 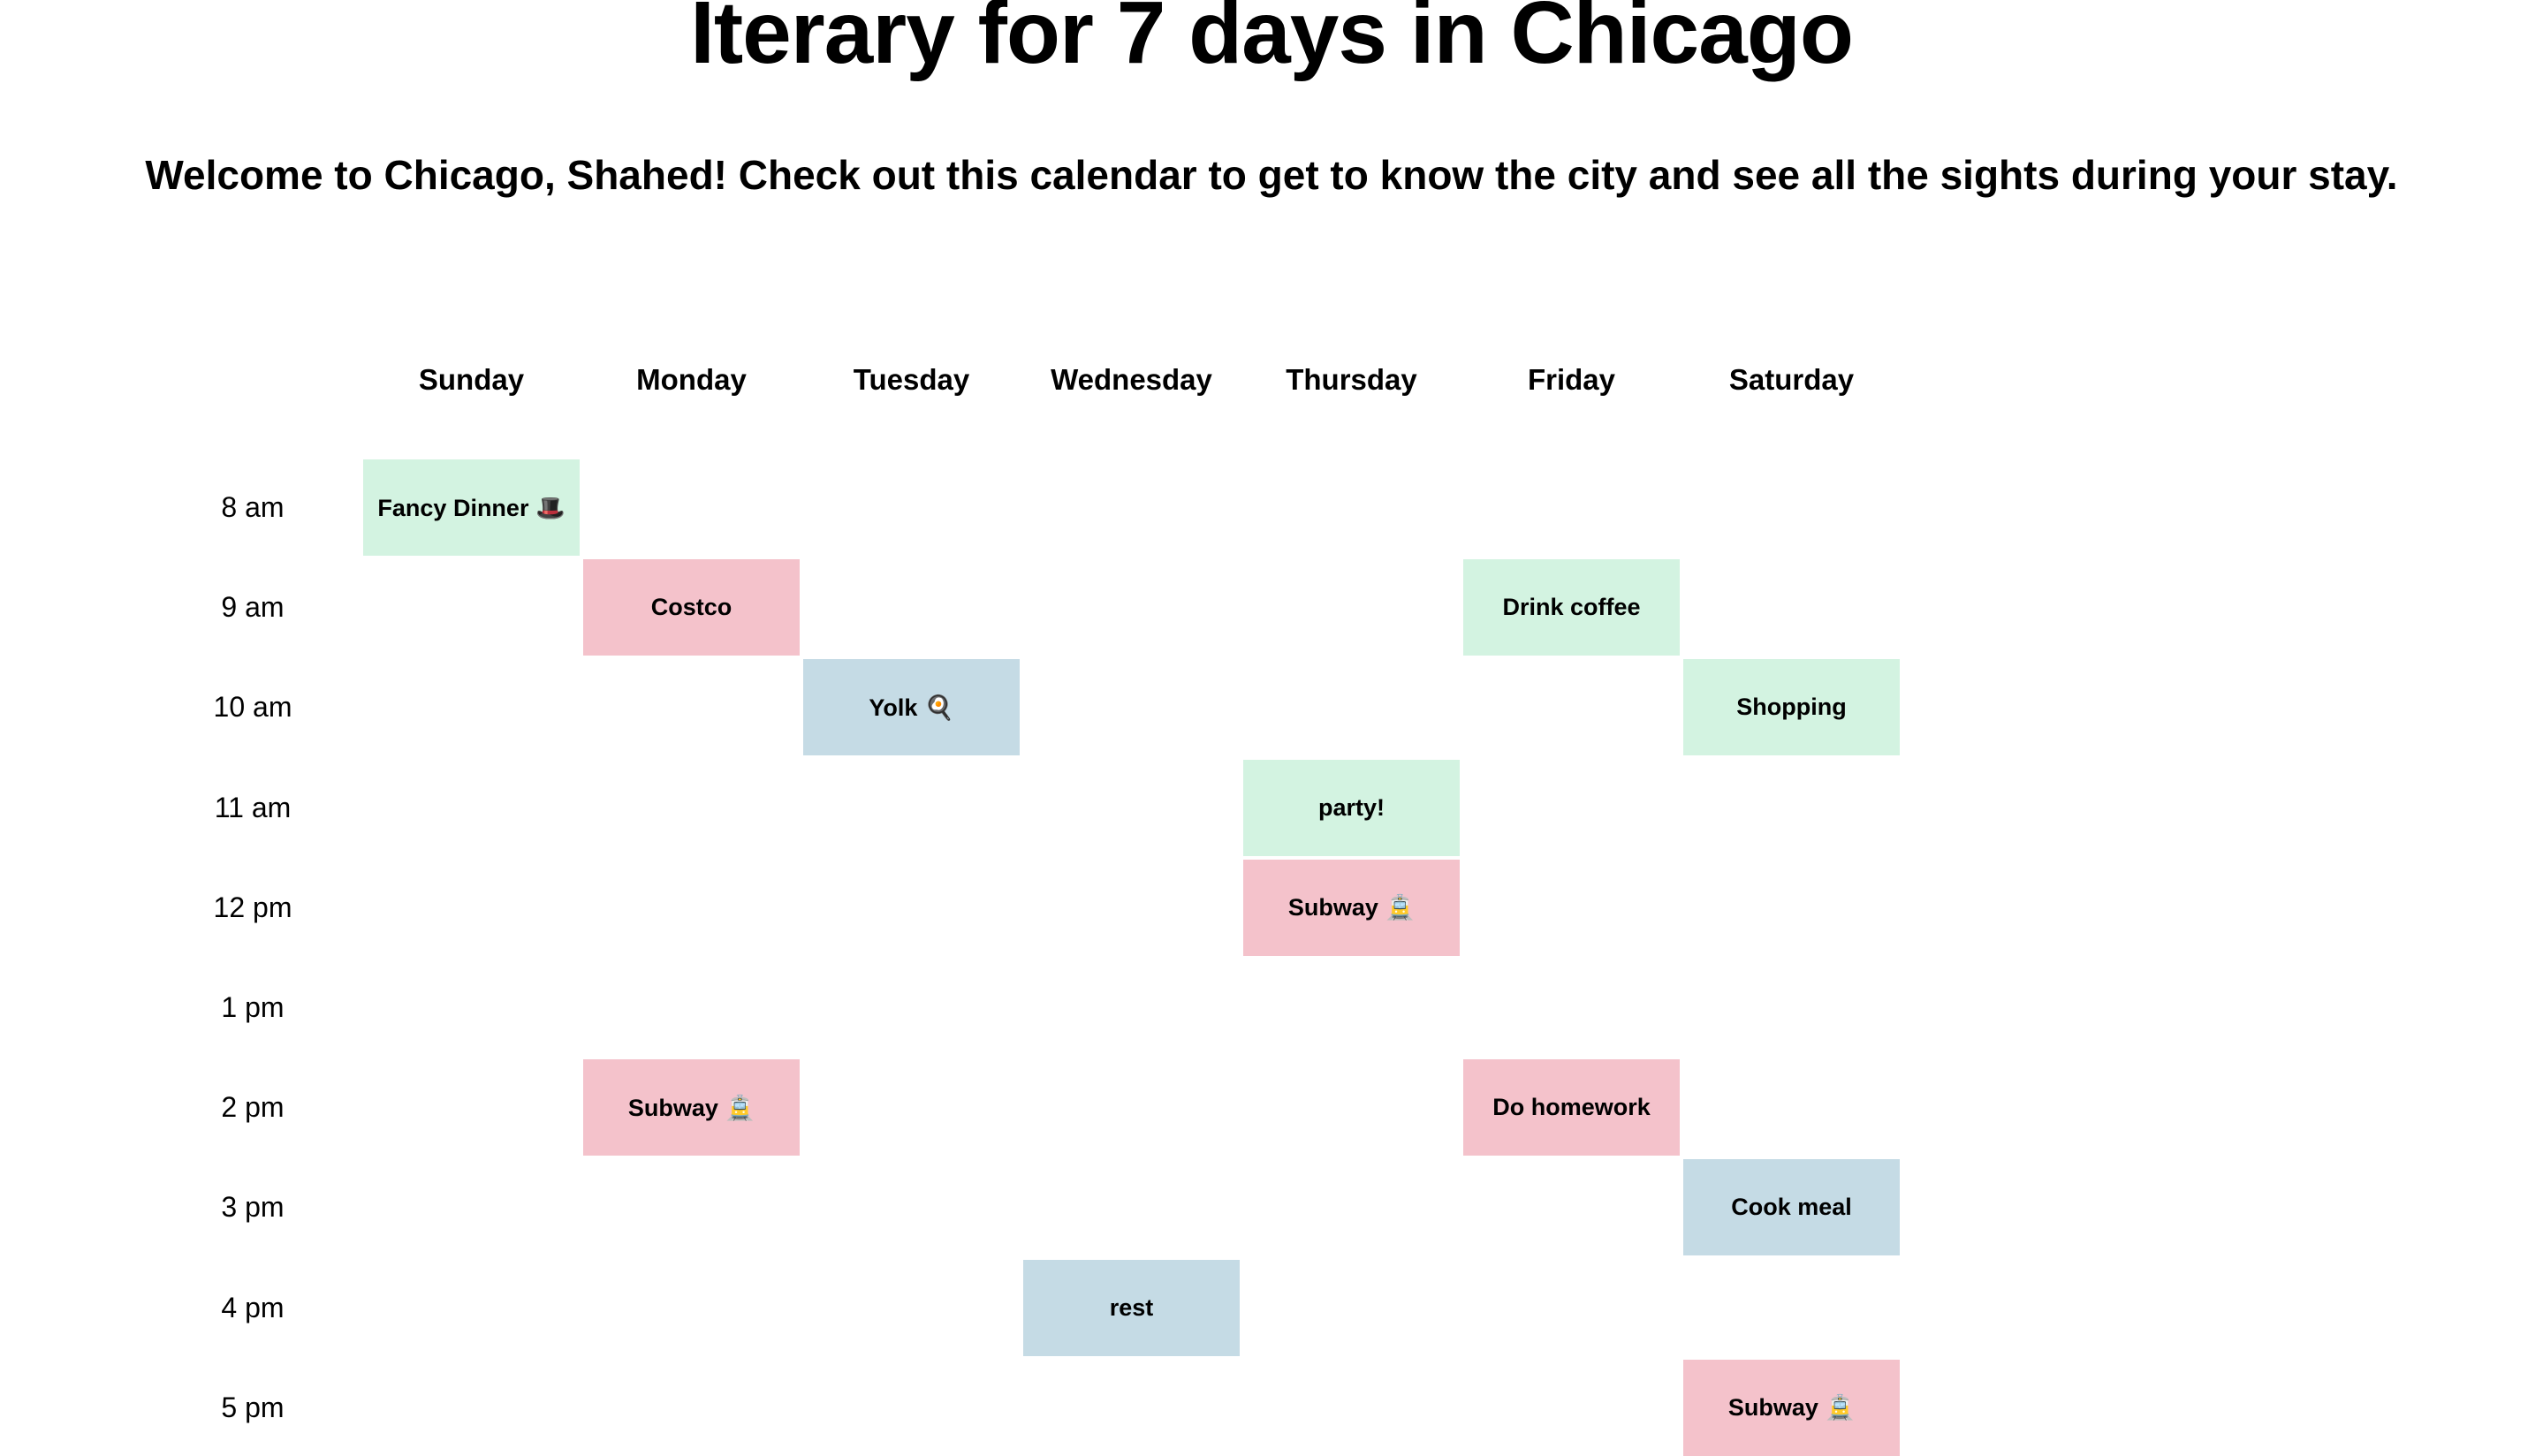 What do you see at coordinates (1791, 379) in the screenshot?
I see `day-header-saturday: Saturday` at bounding box center [1791, 379].